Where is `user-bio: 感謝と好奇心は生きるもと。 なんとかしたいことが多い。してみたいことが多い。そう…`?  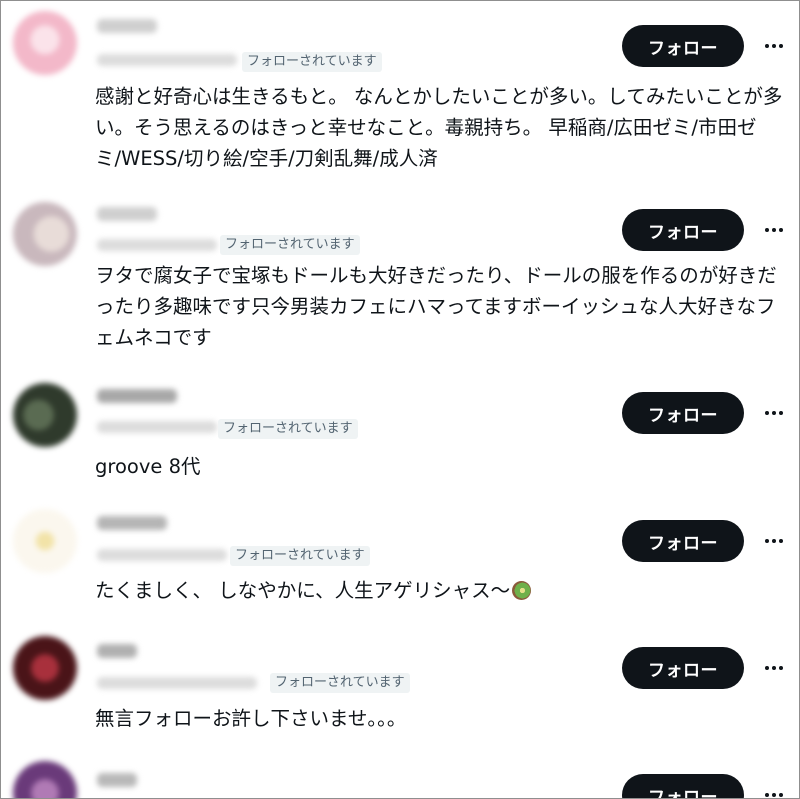 user-bio: 感謝と好奇心は生きるもと。 なんとかしたいことが多い。してみたいことが多い。そう… is located at coordinates (439, 127).